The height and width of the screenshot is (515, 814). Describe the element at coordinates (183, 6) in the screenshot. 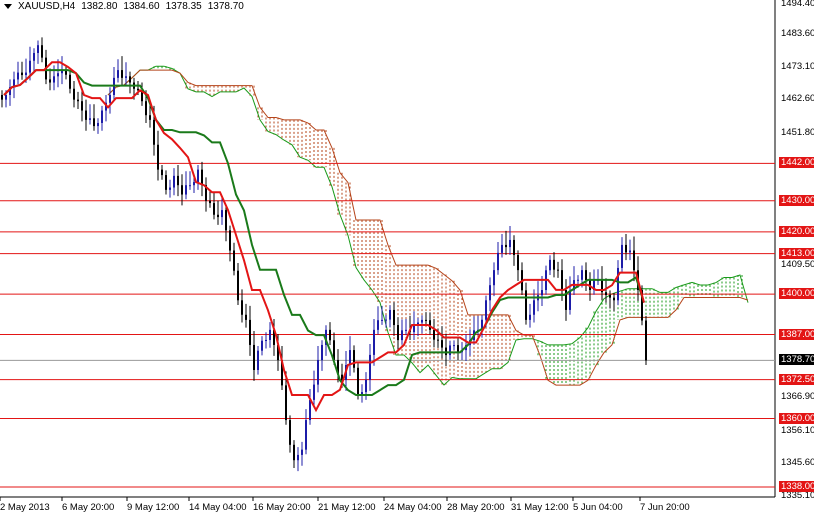

I see `low-value: 1378.35` at that location.